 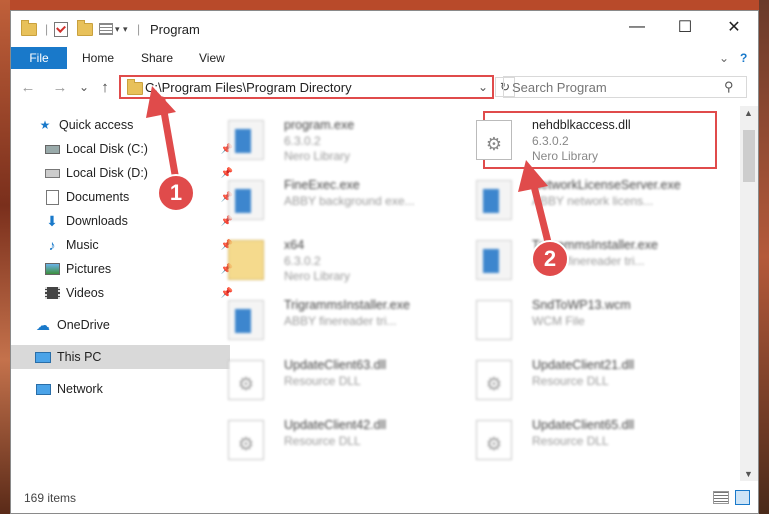 I want to click on step-2-callout: 2, so click(x=550, y=259).